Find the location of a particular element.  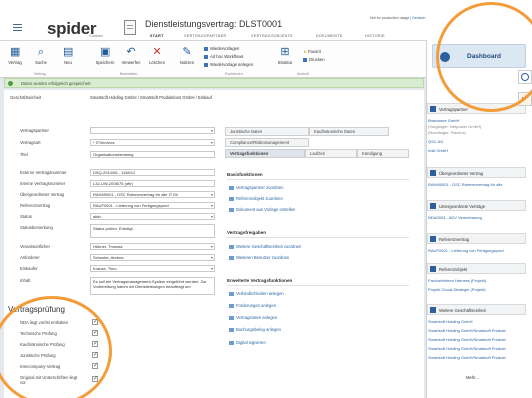

wiedervorlage-anlegen-button: Wiedervorlage anlegen is located at coordinates (228, 64).